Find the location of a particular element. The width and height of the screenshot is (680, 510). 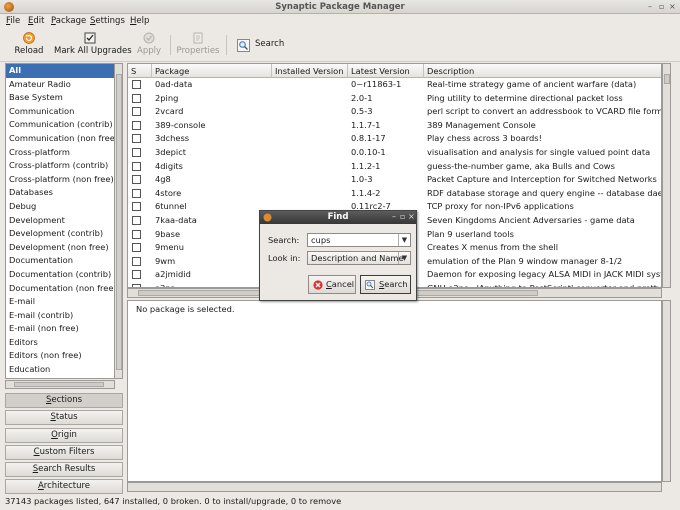

menu-file: File is located at coordinates (13, 21).